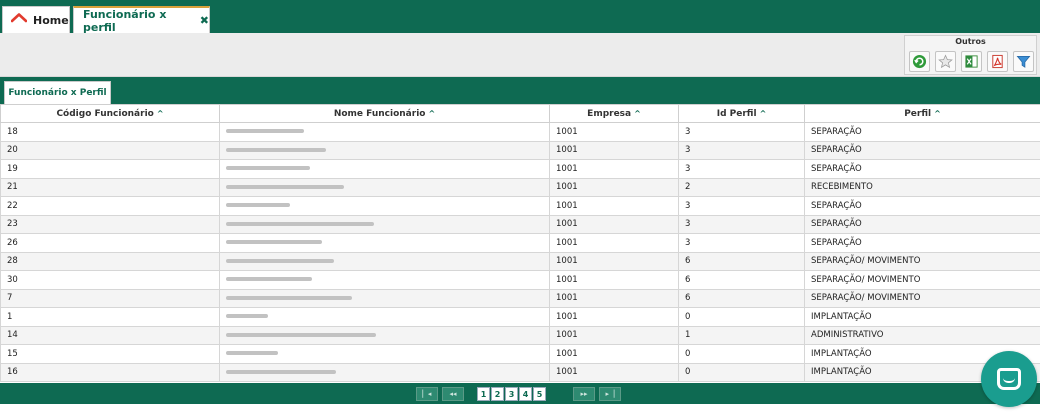 This screenshot has width=1040, height=412. Describe the element at coordinates (427, 394) in the screenshot. I see `first-page-button: ▏◂` at that location.